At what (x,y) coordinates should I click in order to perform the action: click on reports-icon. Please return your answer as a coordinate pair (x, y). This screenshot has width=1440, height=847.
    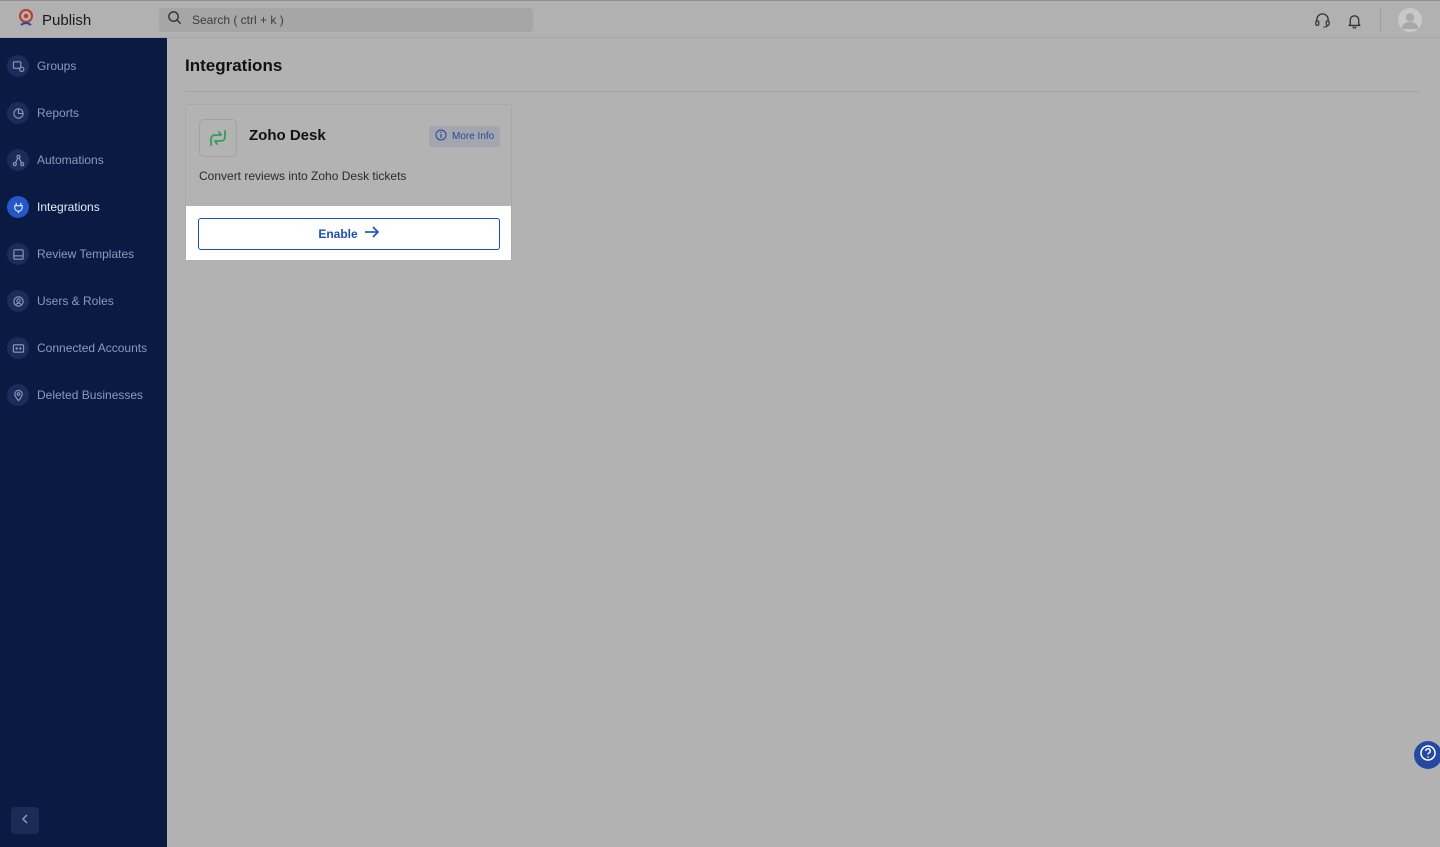
    Looking at the image, I should click on (18, 113).